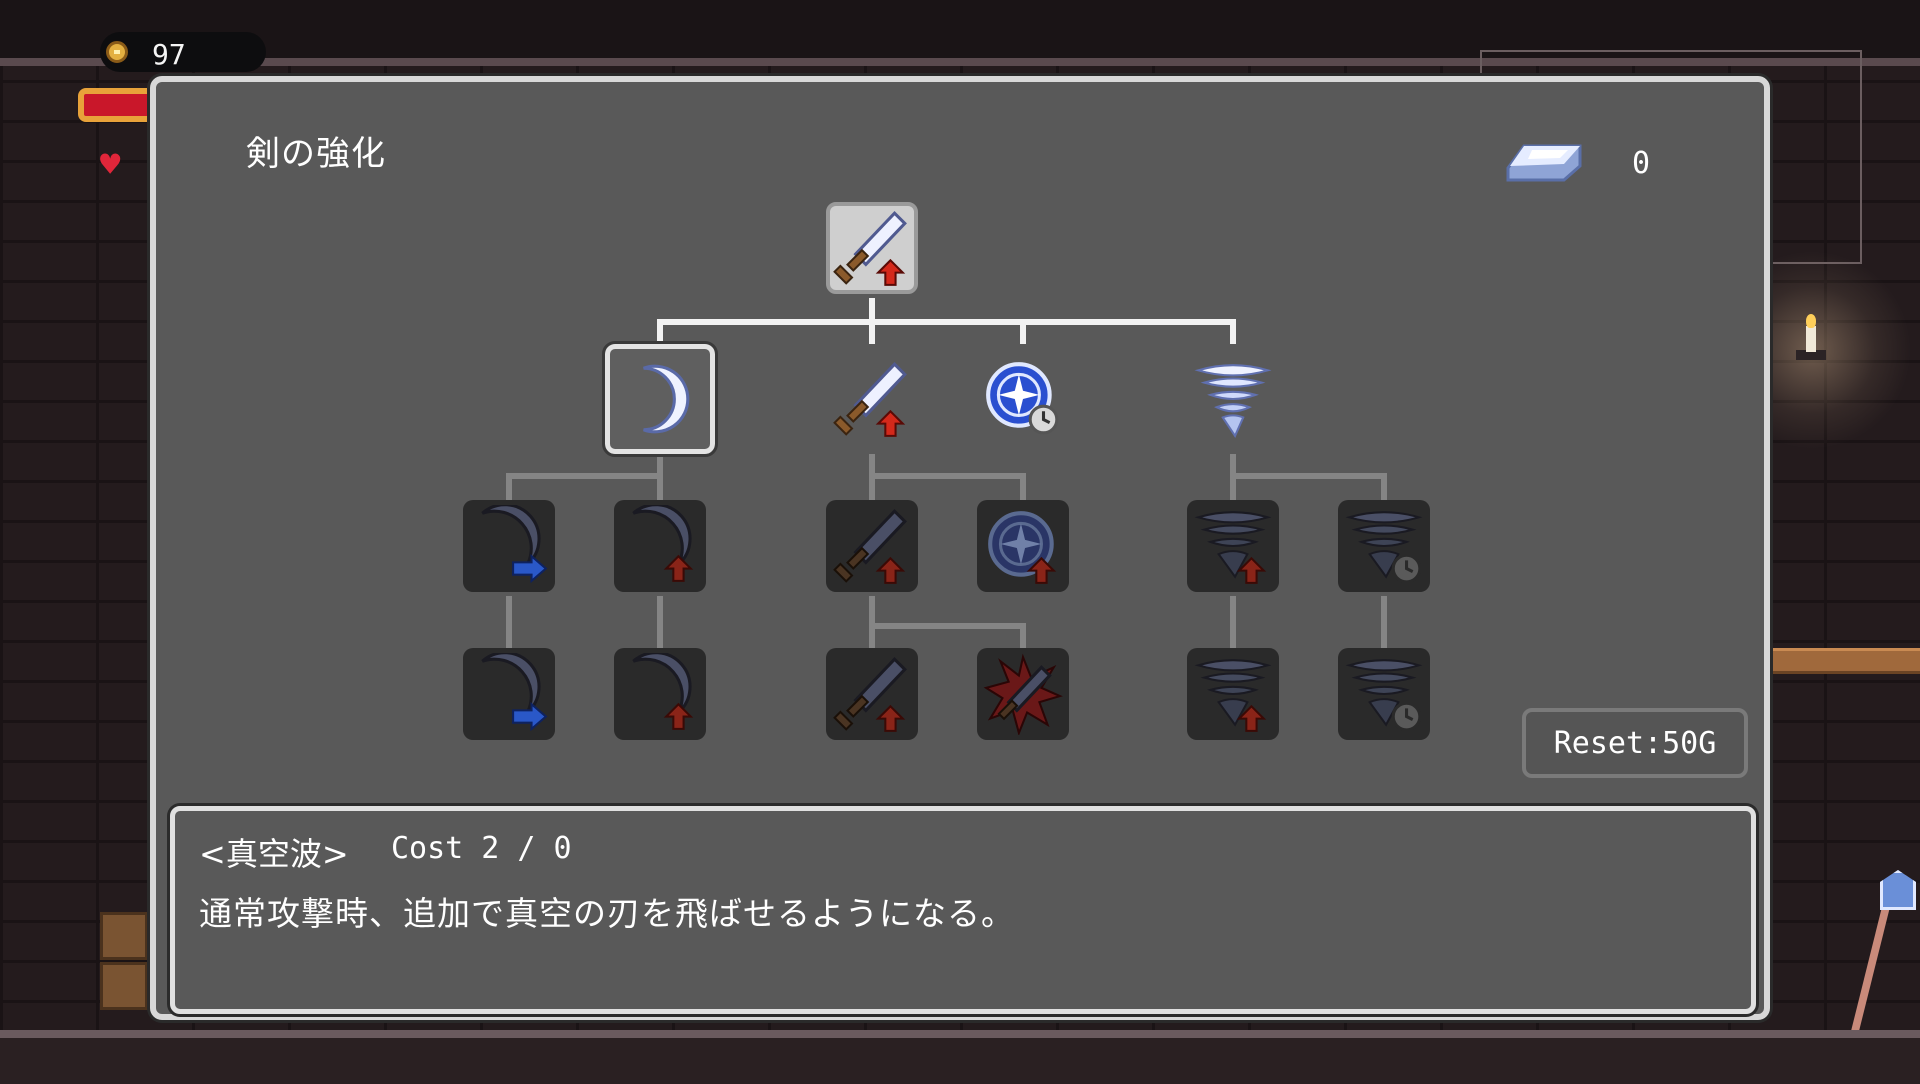 This screenshot has height=1084, width=1920. I want to click on reset-button: Reset:50G, so click(1635, 743).